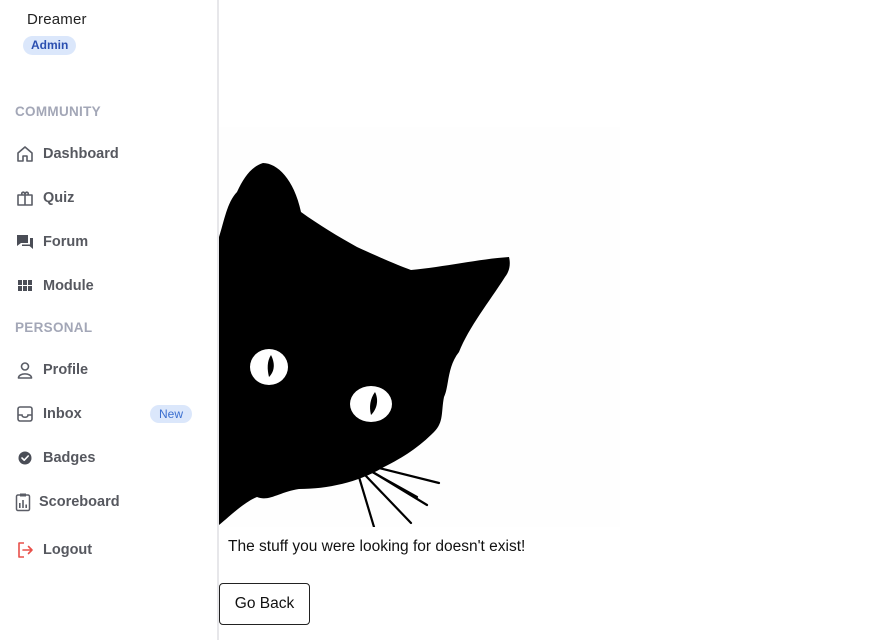 This screenshot has height=640, width=879. What do you see at coordinates (54, 327) in the screenshot?
I see `section-title-personal: PERSONAL` at bounding box center [54, 327].